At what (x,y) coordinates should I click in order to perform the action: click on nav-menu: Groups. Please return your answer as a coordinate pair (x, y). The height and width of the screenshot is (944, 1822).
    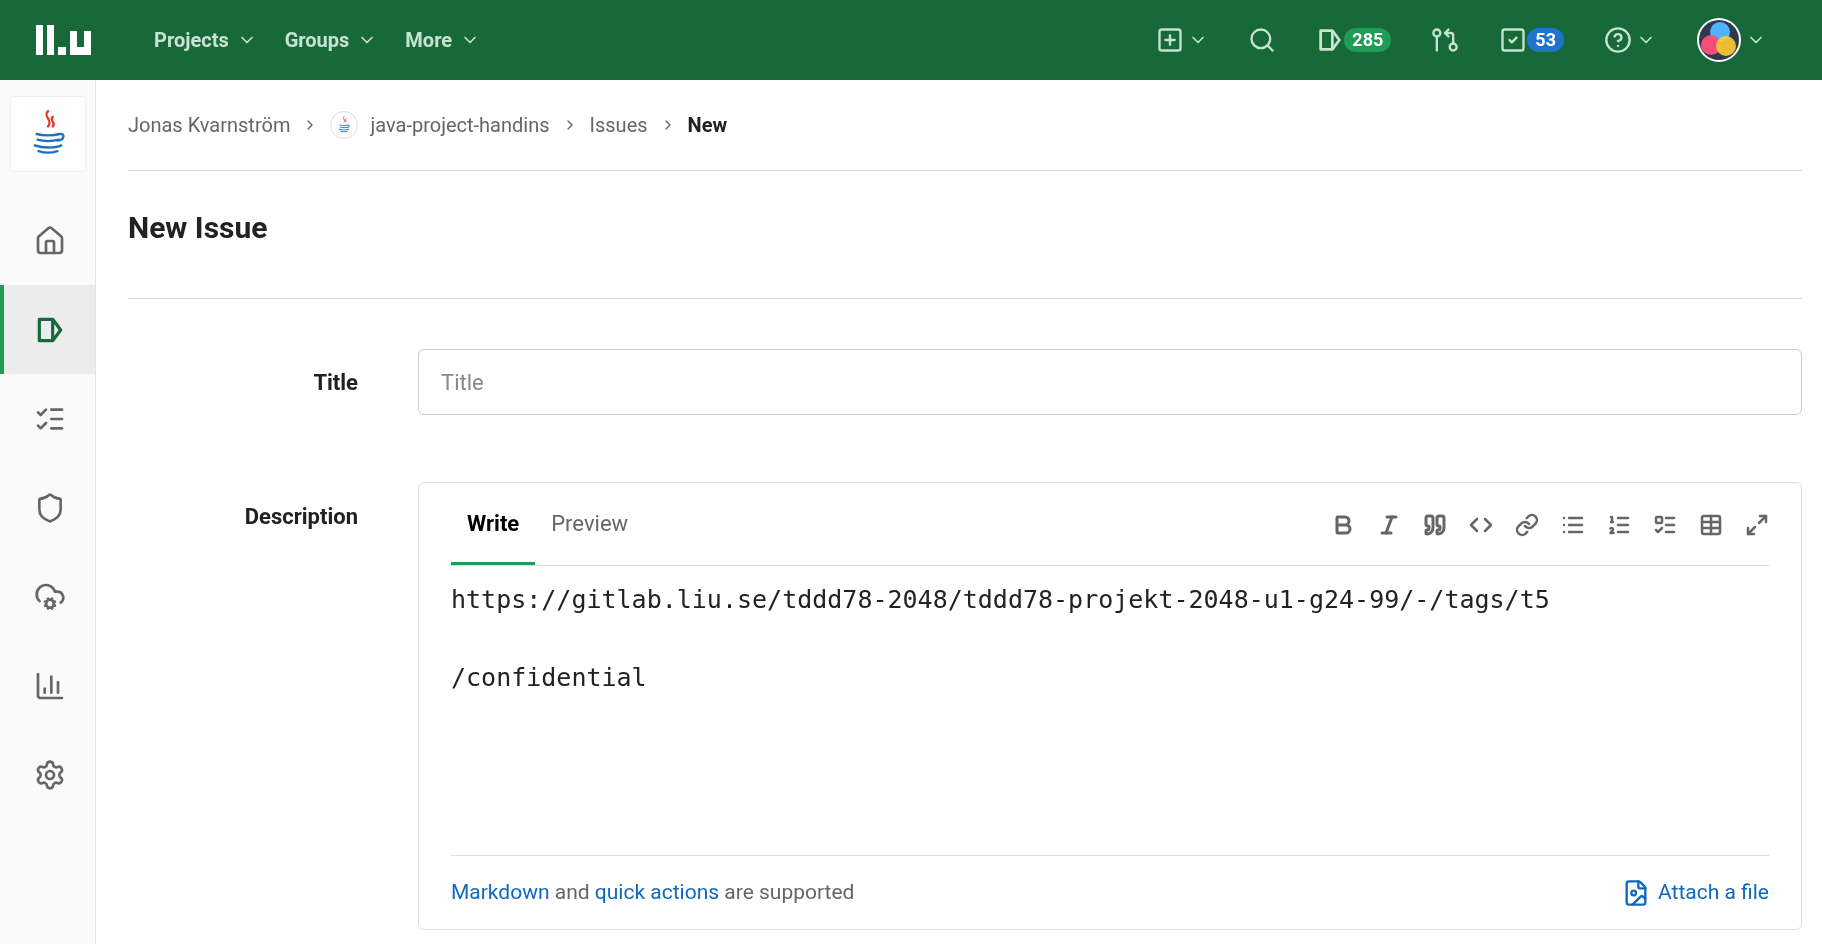
    Looking at the image, I should click on (331, 40).